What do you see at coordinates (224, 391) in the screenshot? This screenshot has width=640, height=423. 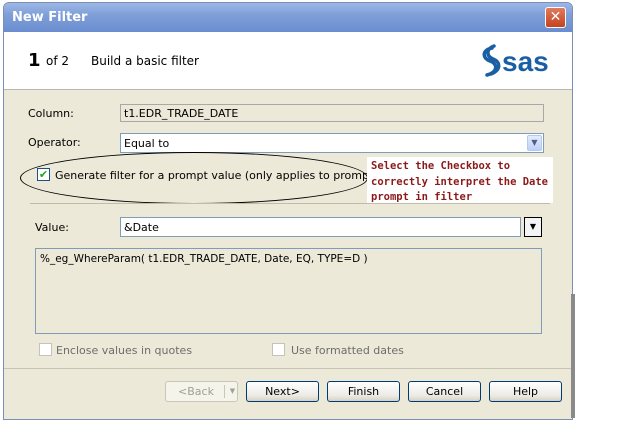 I see `back-split-divider` at bounding box center [224, 391].